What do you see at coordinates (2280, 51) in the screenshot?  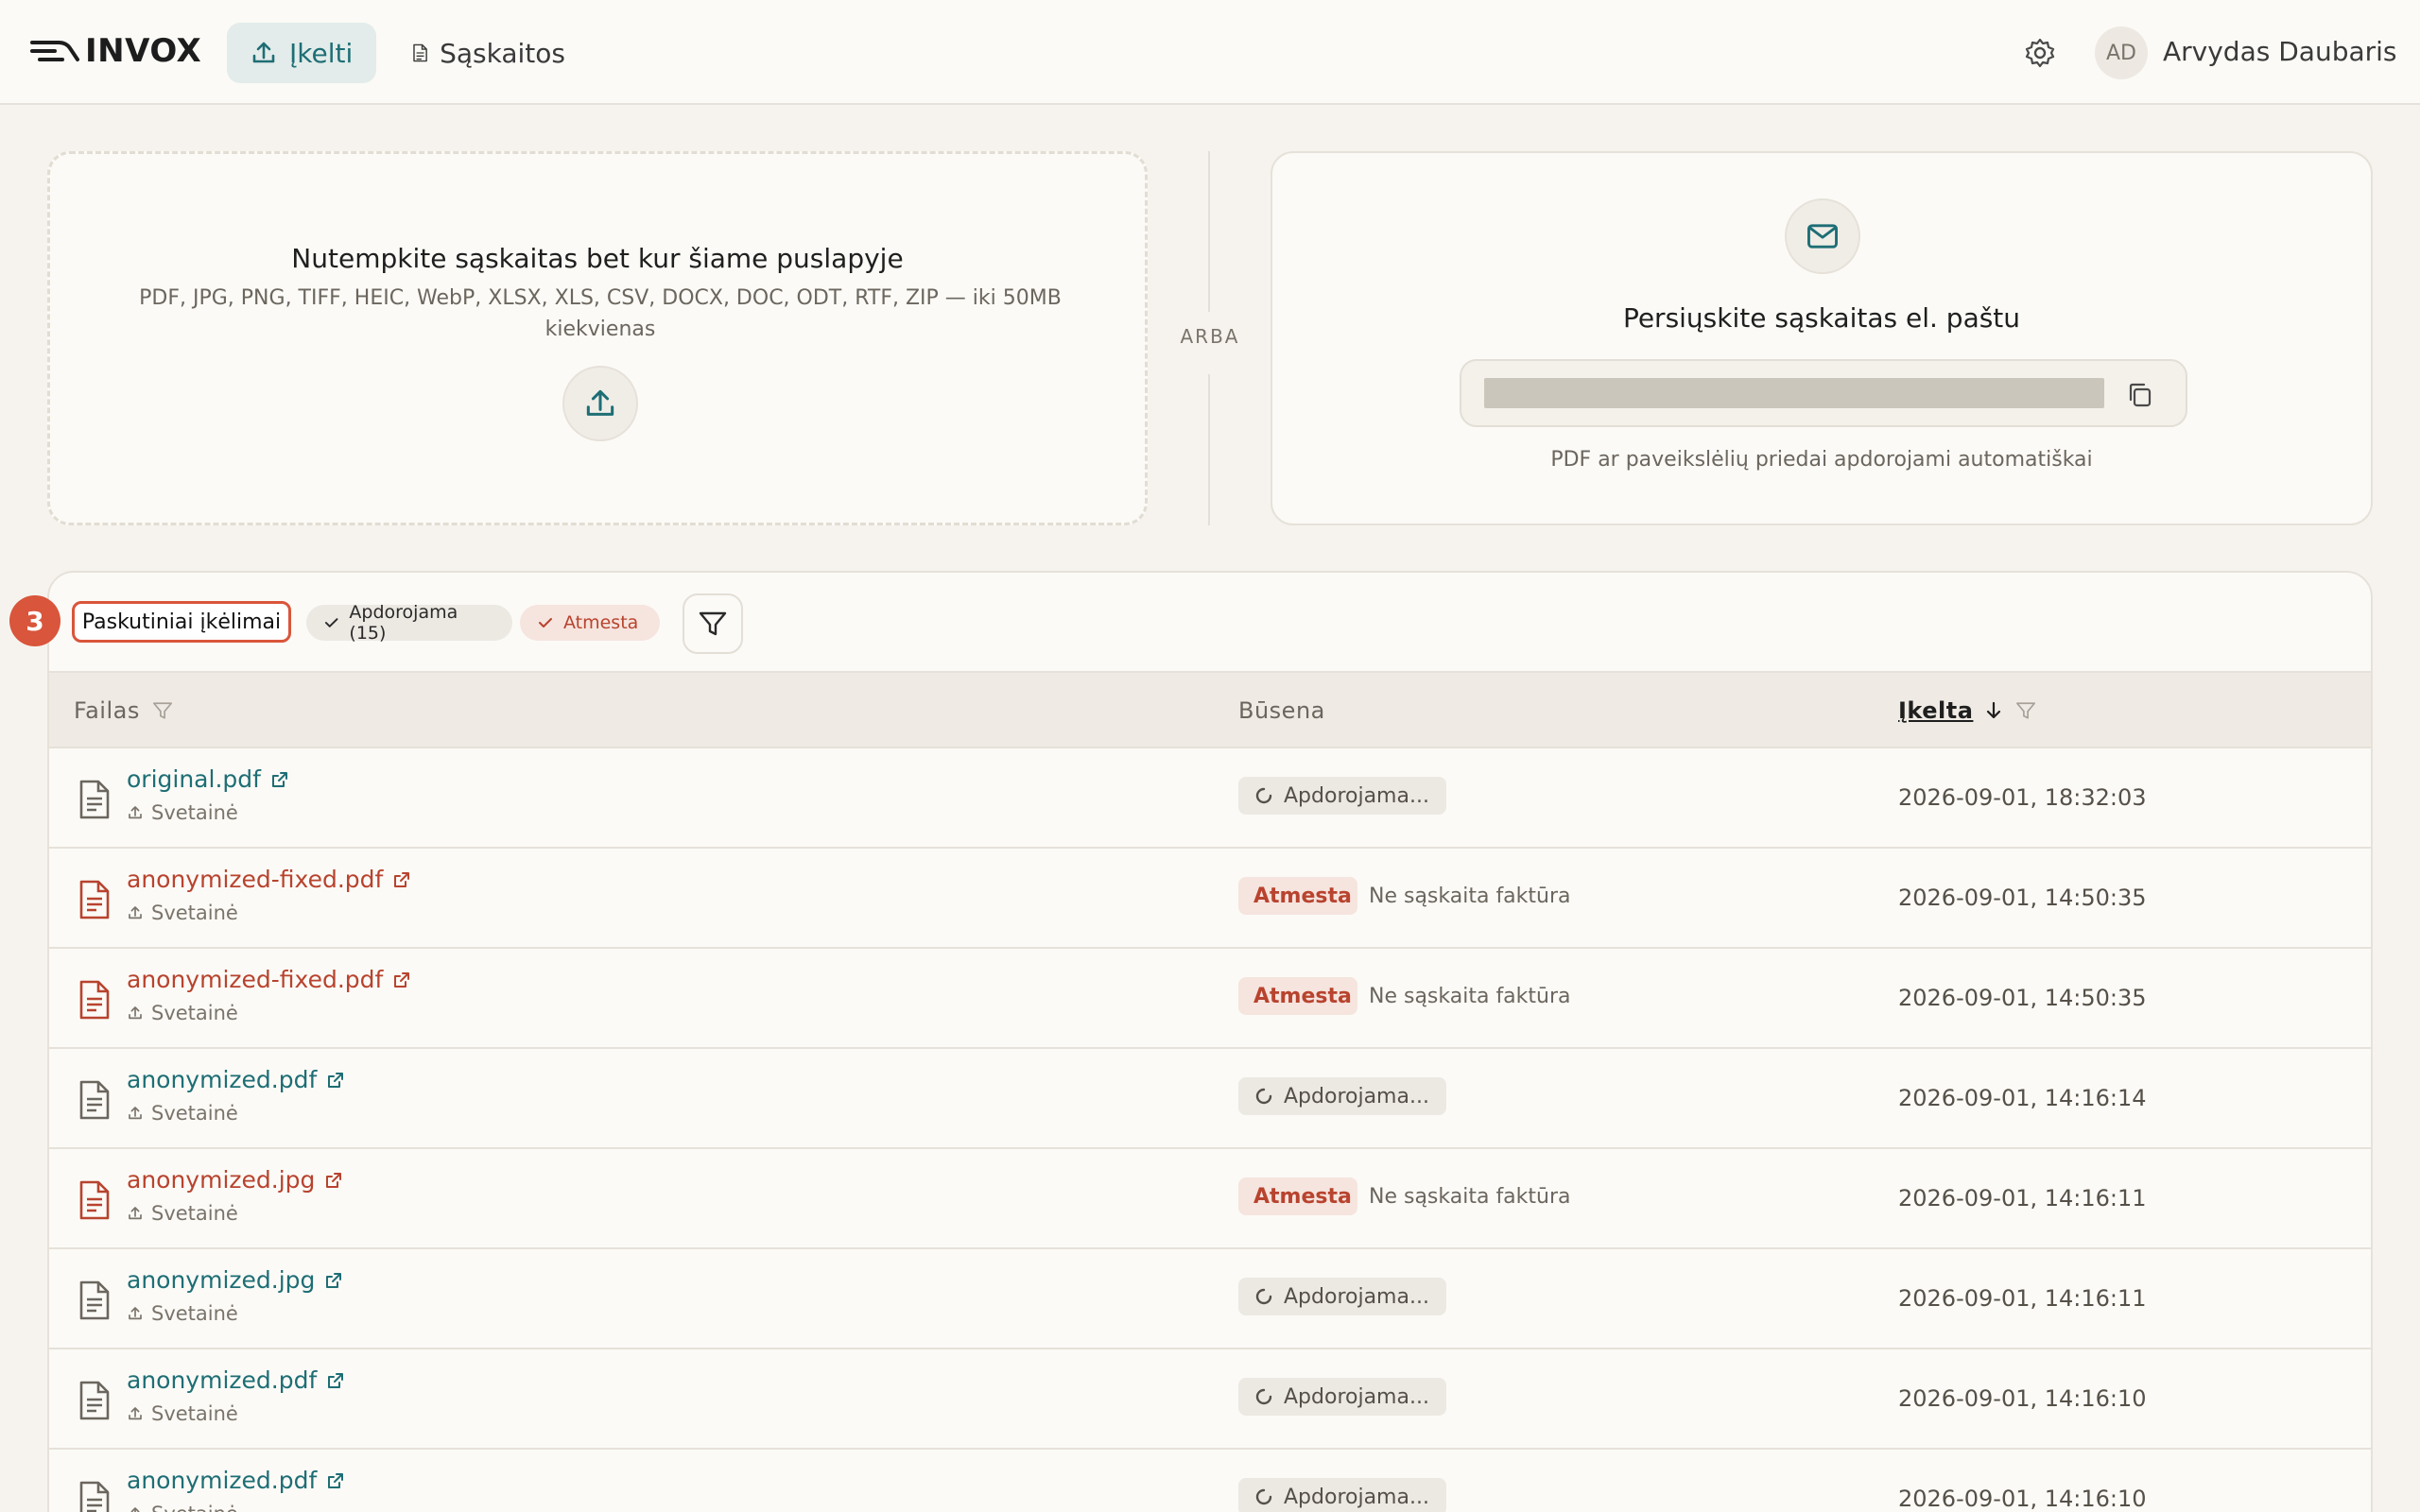 I see `user-name: Arvydas Daubaris` at bounding box center [2280, 51].